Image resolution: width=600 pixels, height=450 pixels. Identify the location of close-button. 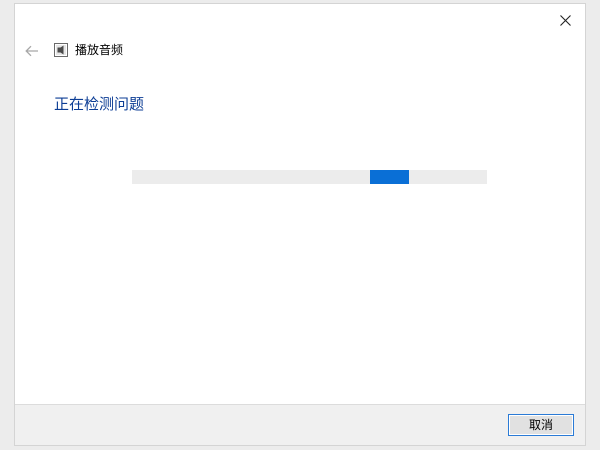
(565, 20).